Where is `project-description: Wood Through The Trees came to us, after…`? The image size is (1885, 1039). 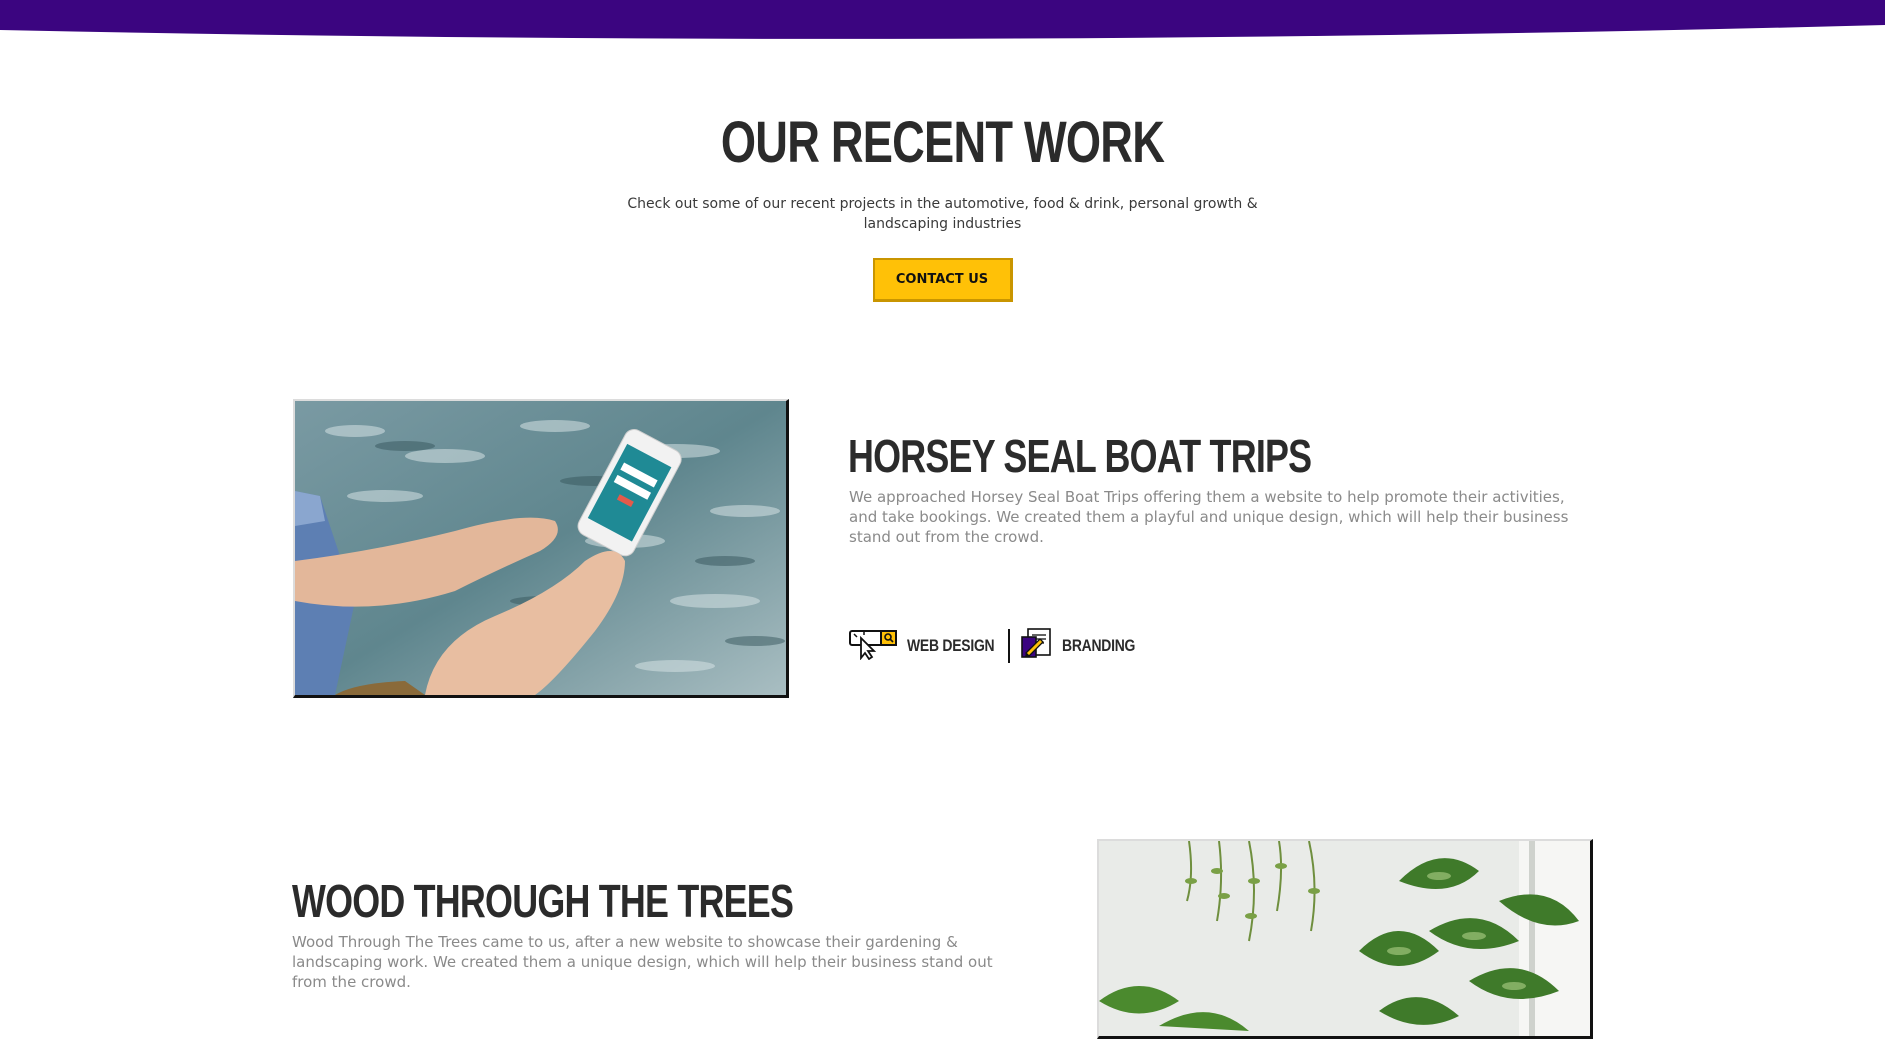
project-description: Wood Through The Trees came to us, after… is located at coordinates (642, 962).